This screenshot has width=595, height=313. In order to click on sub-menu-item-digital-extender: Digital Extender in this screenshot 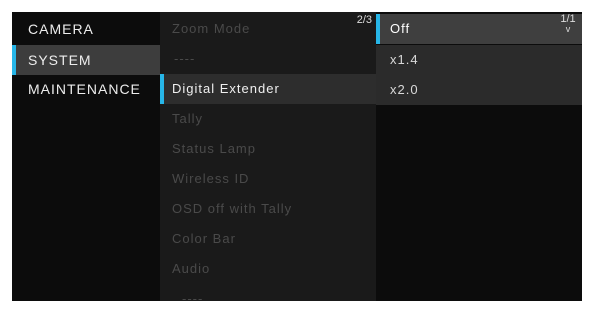, I will do `click(268, 89)`.